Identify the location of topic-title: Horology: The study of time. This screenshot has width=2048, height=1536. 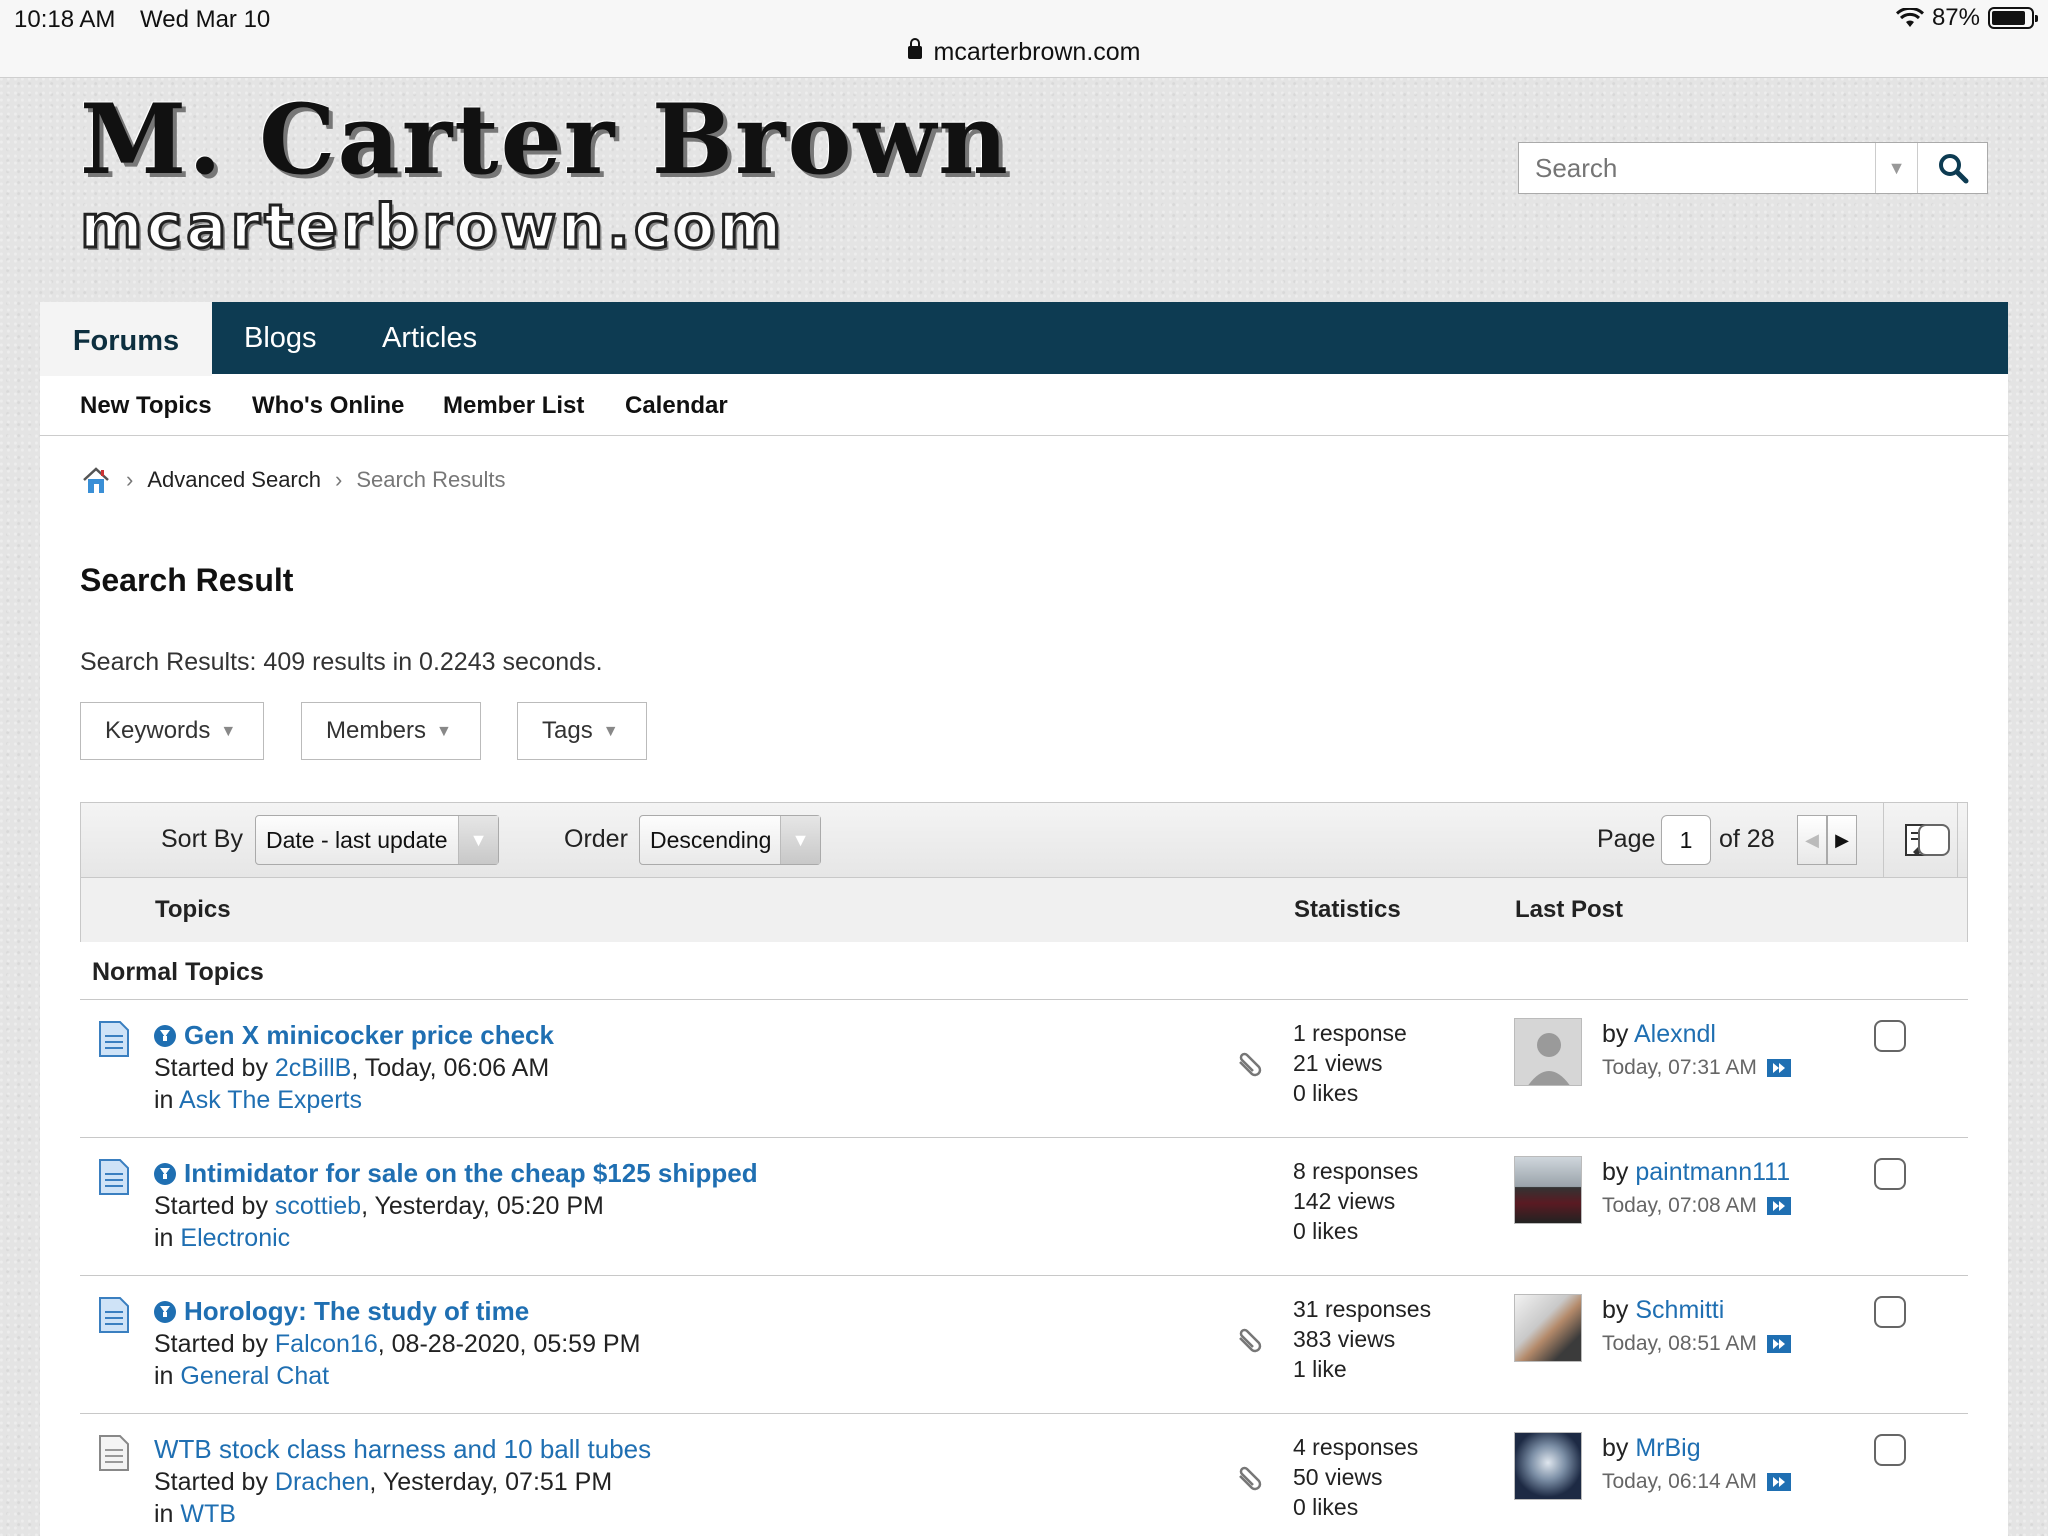
(341, 1311).